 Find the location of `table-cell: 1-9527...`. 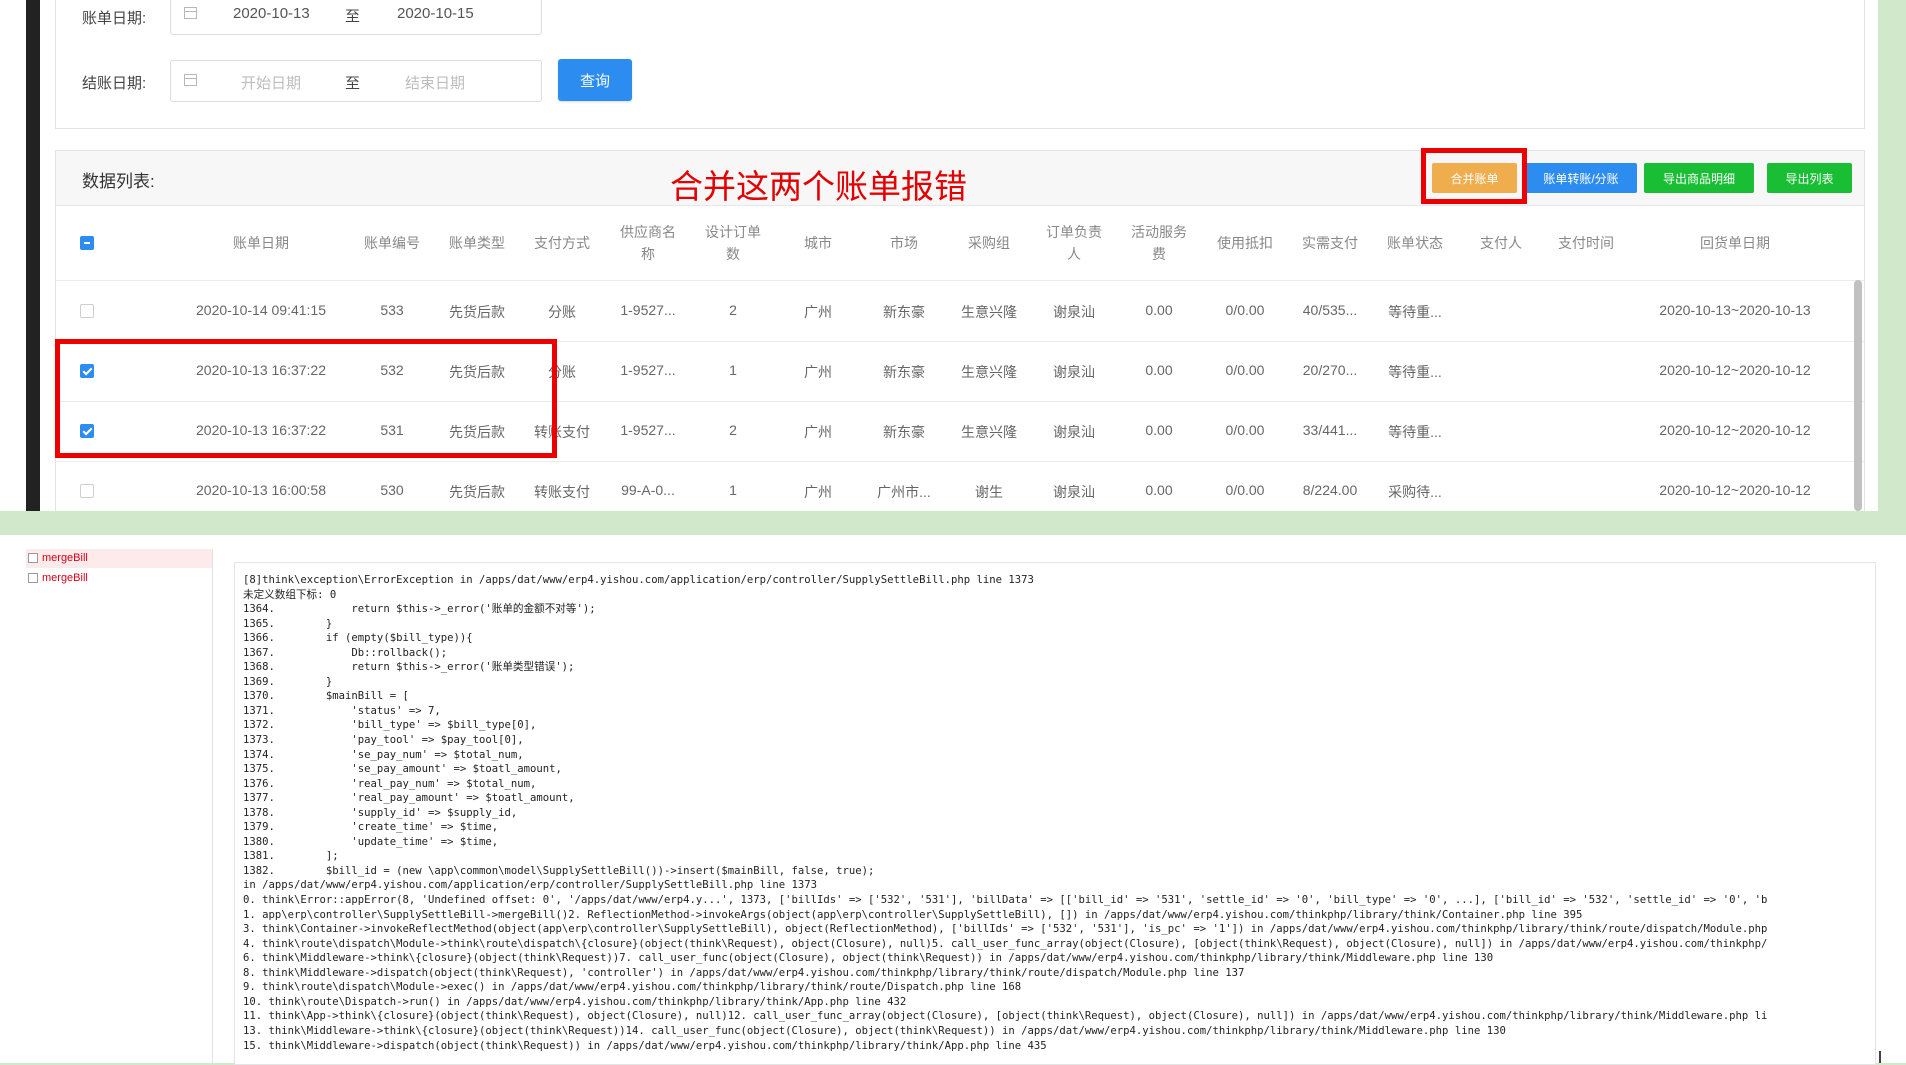

table-cell: 1-9527... is located at coordinates (648, 370).